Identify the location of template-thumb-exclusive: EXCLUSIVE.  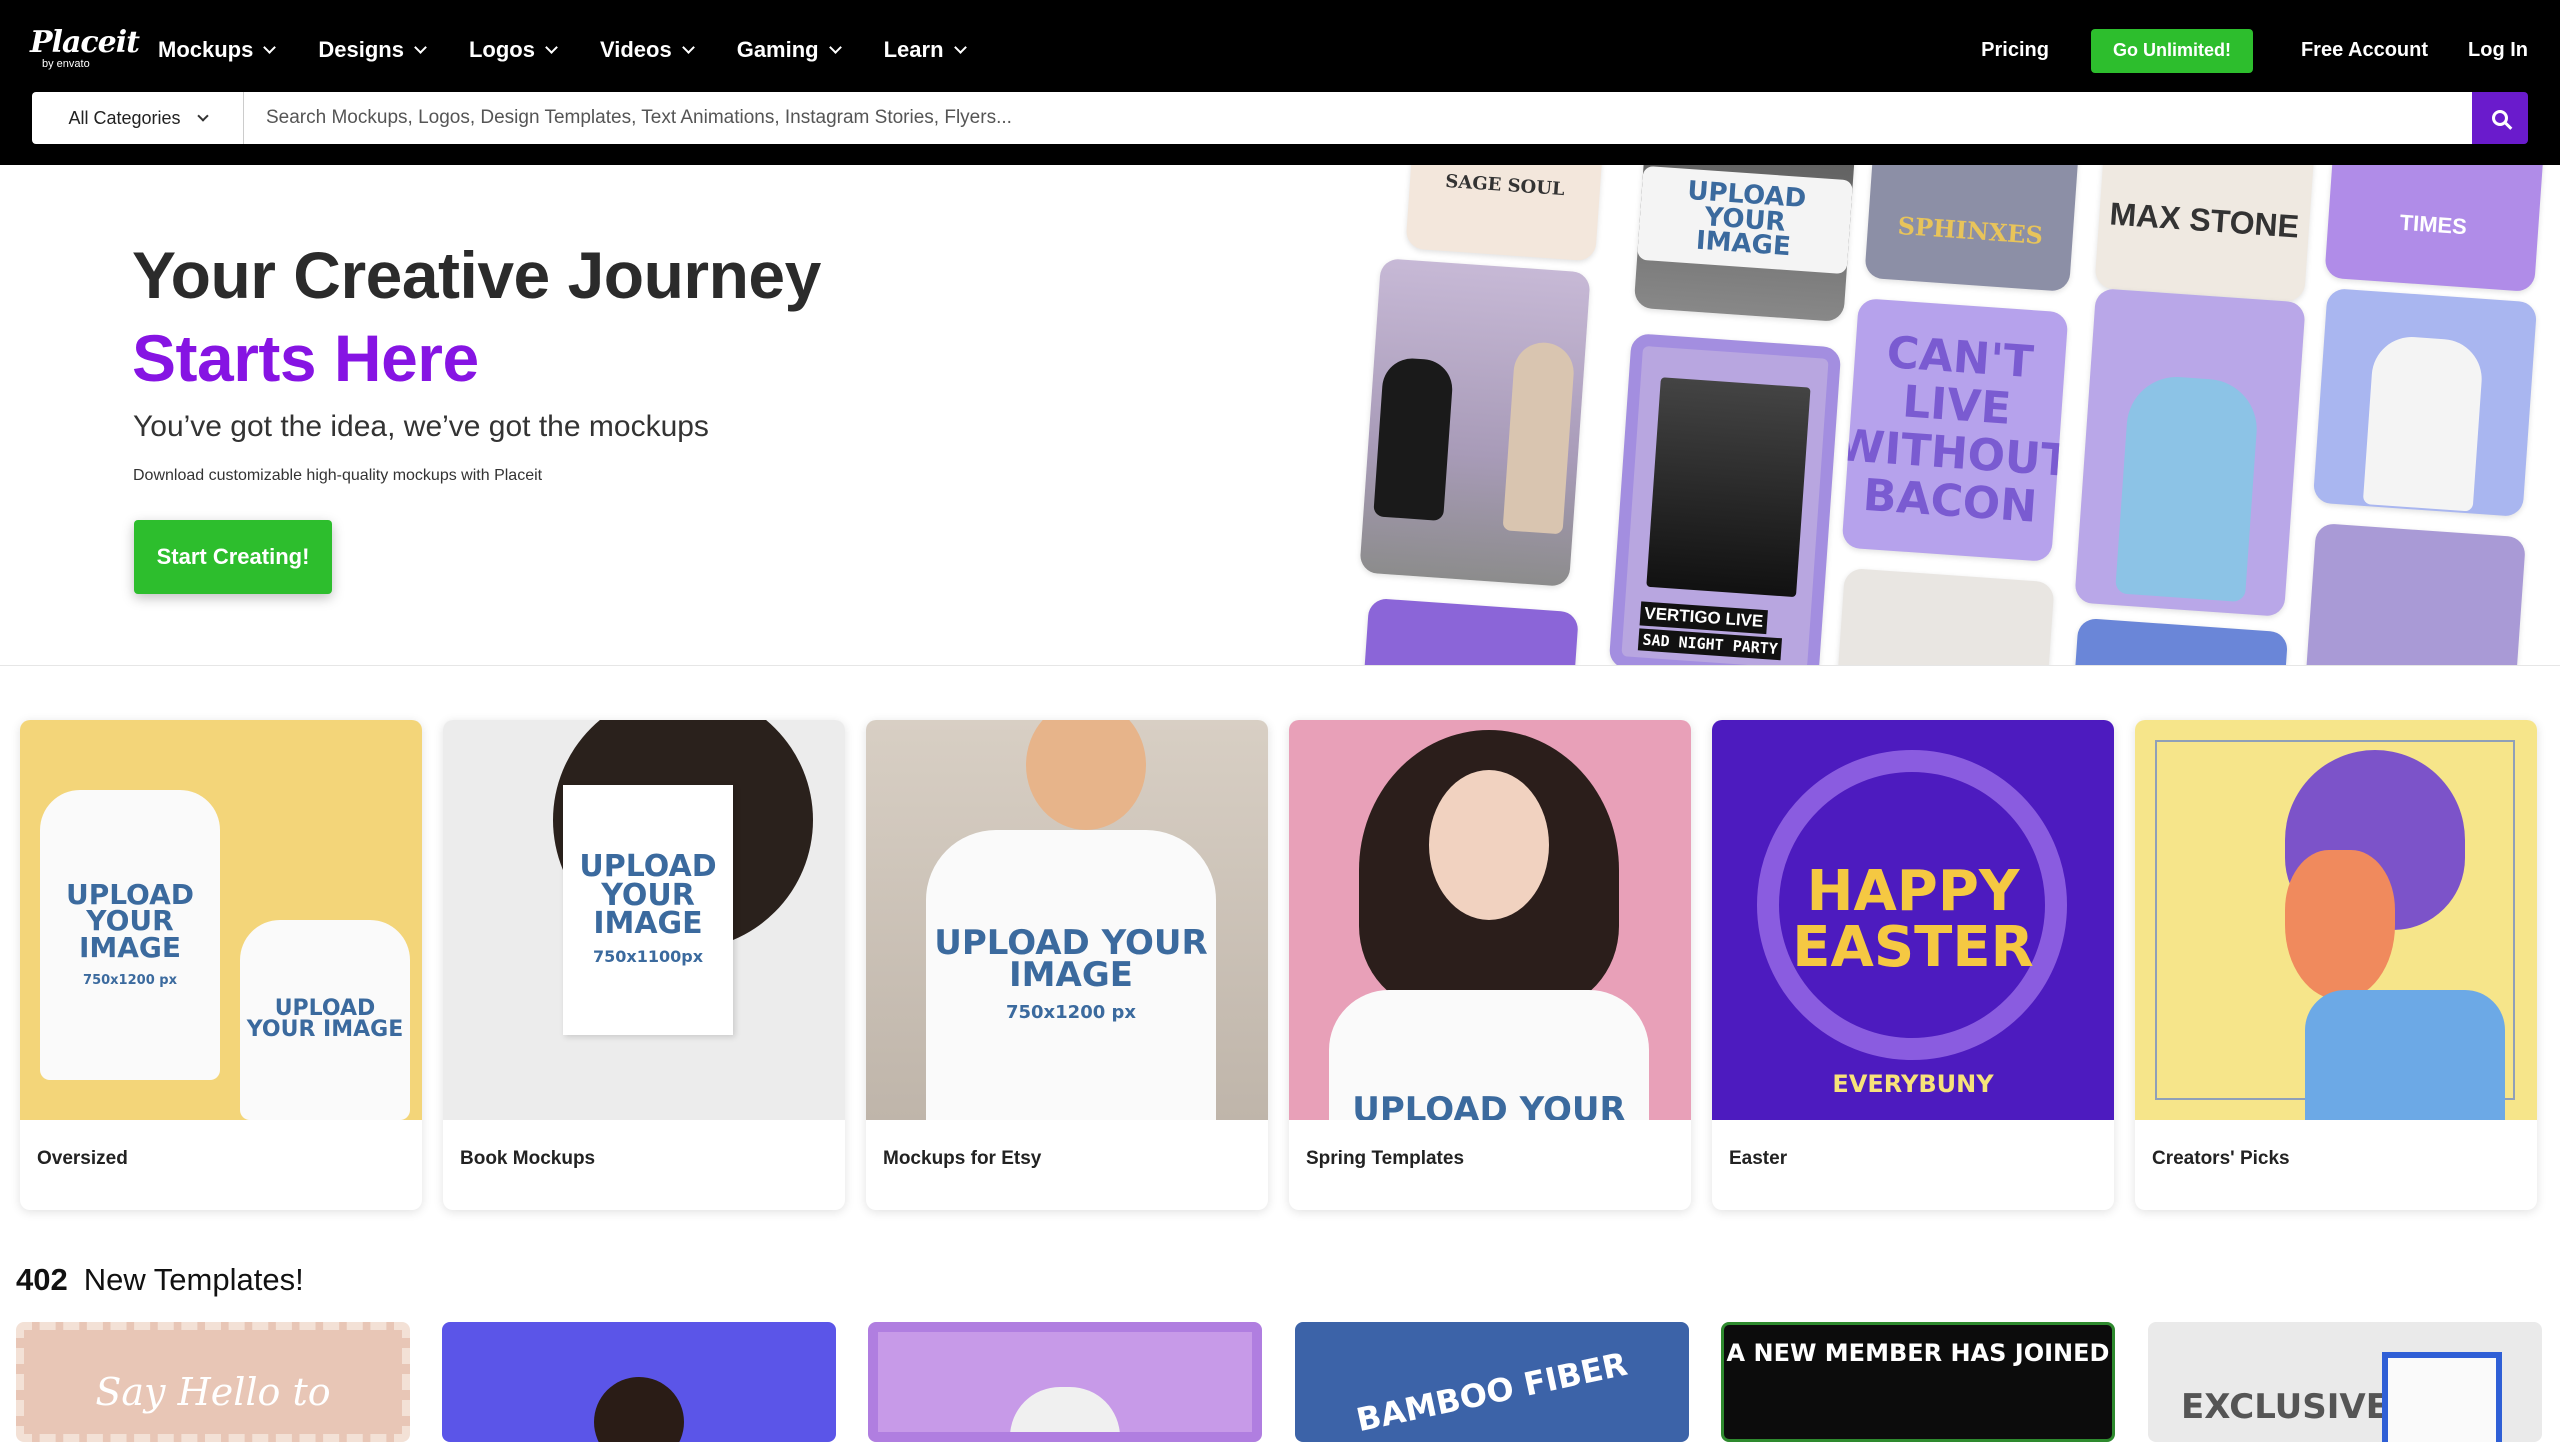
(2345, 1382).